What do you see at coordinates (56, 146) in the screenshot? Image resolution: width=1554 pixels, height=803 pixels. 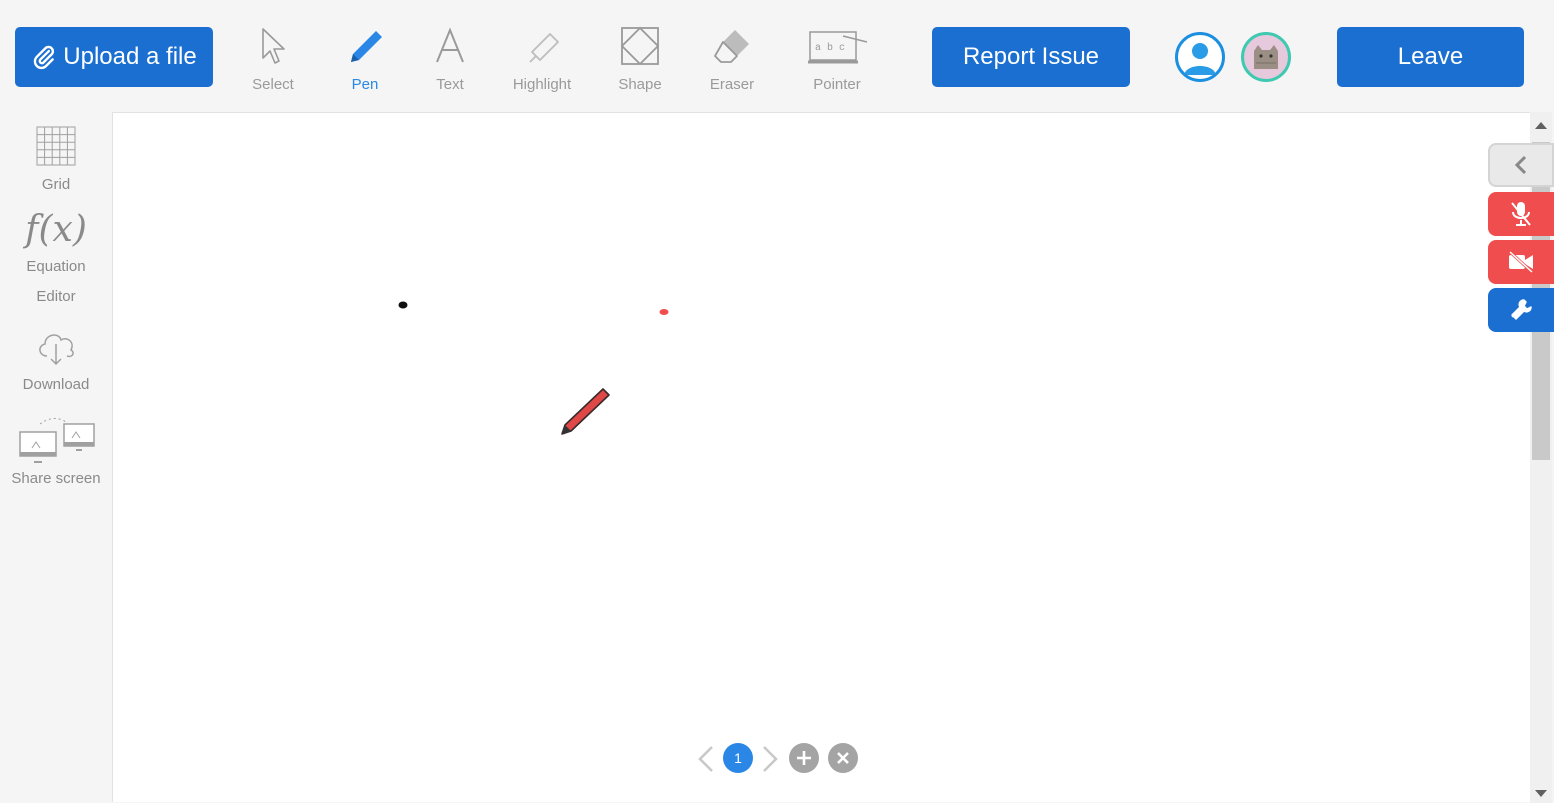 I see `grid-icon` at bounding box center [56, 146].